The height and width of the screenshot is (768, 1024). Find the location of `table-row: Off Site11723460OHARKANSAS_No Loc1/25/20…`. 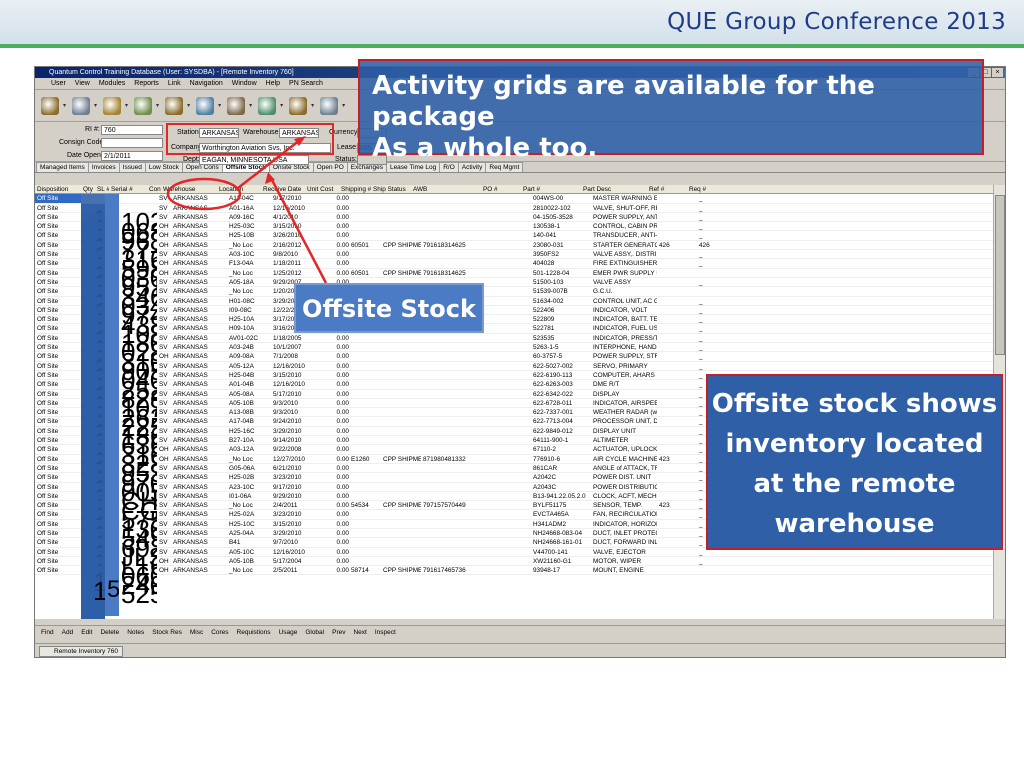

table-row: Off Site11723460OHARKANSAS_No Loc1/25/20… is located at coordinates (514, 316).